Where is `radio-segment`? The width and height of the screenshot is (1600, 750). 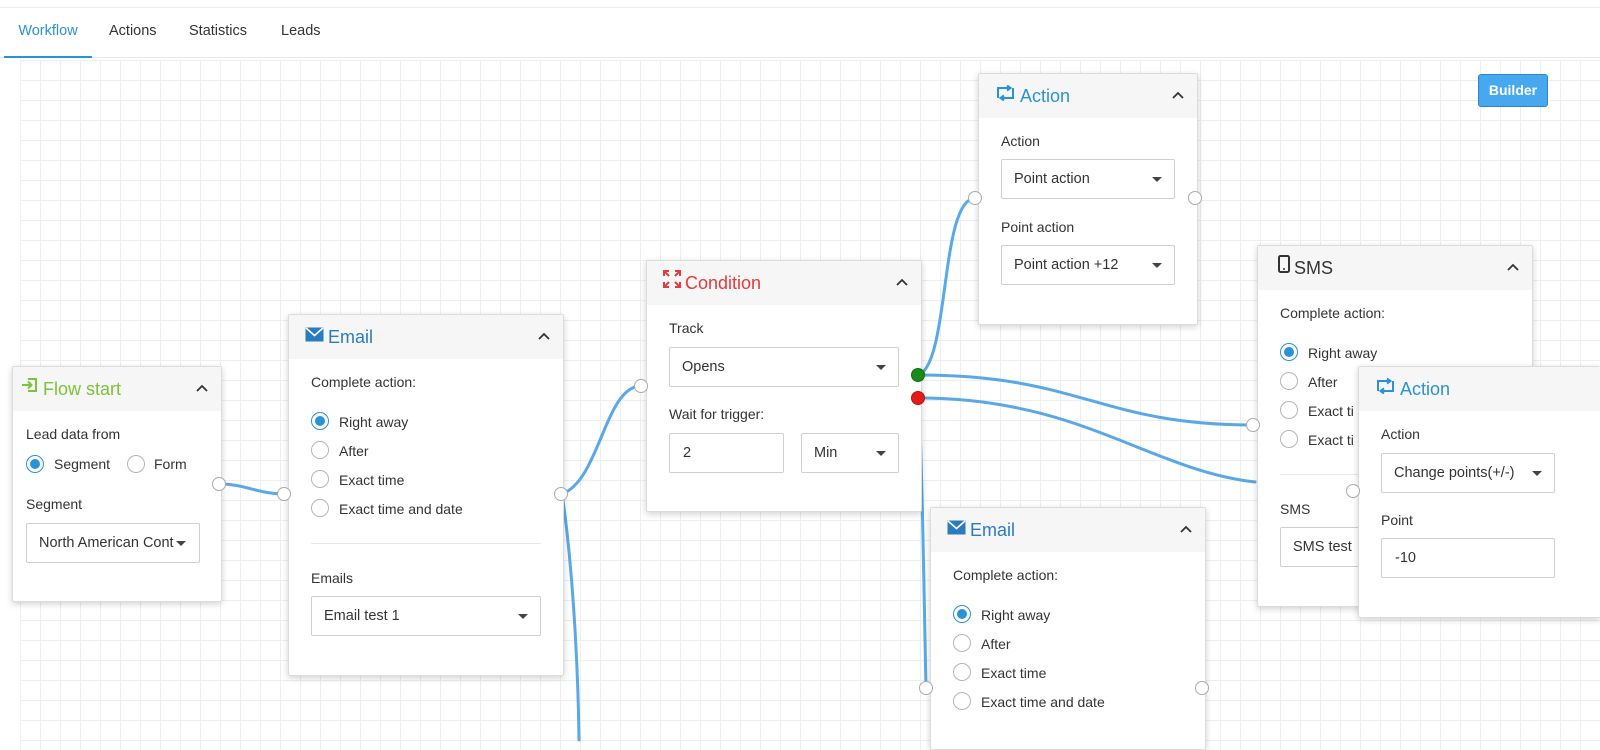
radio-segment is located at coordinates (35, 464).